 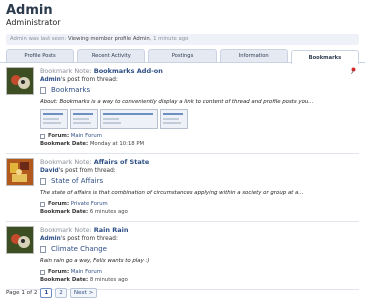 I want to click on pagination: Page 1 of 2 1 2 Next >, so click(x=52, y=293).